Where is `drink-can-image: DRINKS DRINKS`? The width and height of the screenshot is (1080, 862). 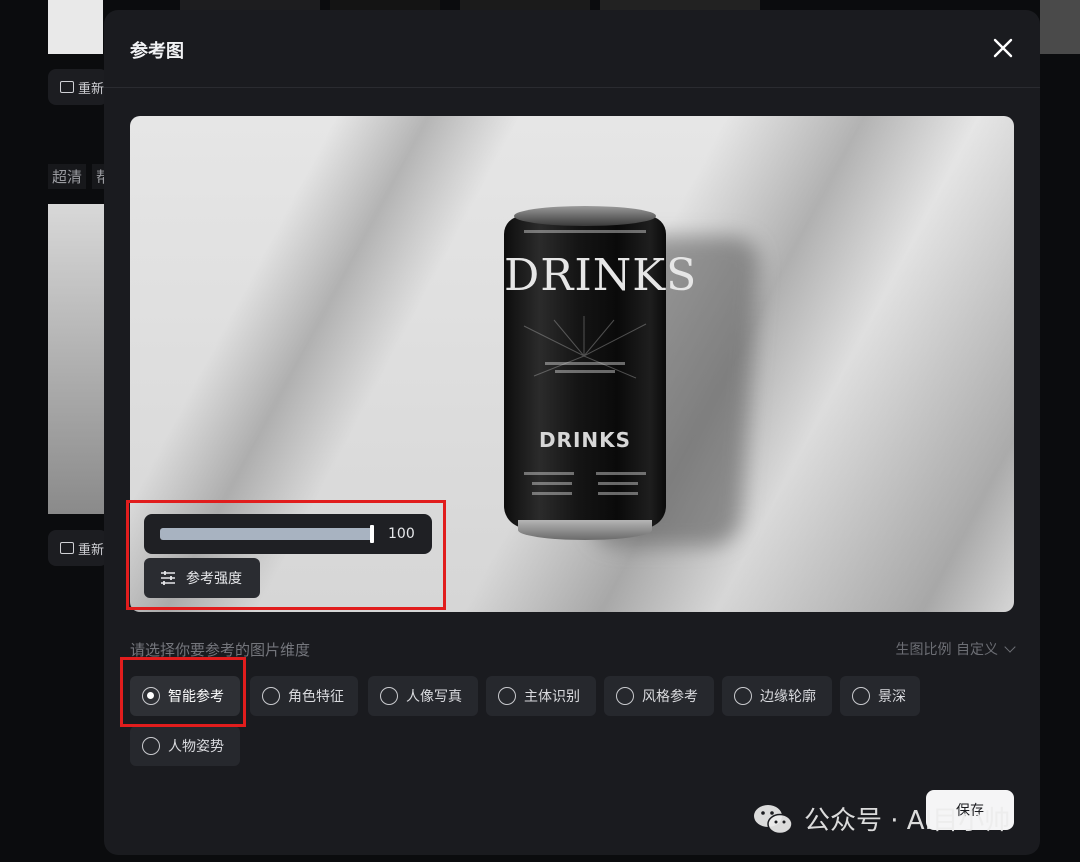
drink-can-image: DRINKS DRINKS is located at coordinates (601, 374).